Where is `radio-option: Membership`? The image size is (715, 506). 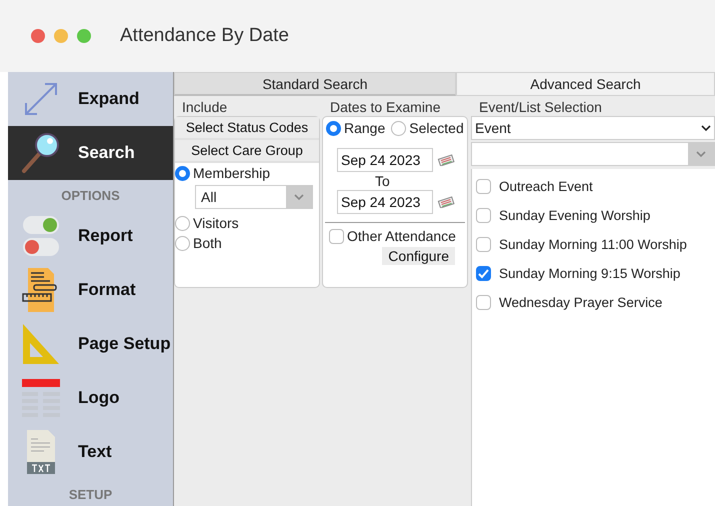 radio-option: Membership is located at coordinates (247, 173).